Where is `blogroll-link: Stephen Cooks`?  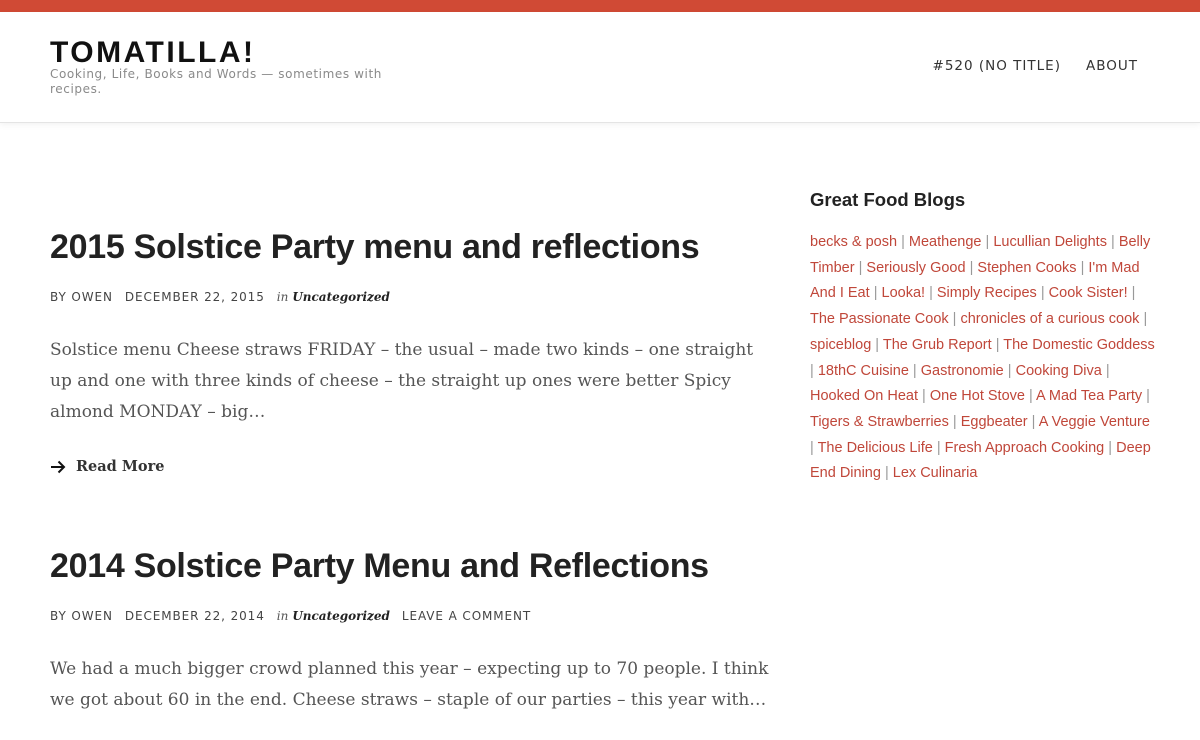 blogroll-link: Stephen Cooks is located at coordinates (1026, 268).